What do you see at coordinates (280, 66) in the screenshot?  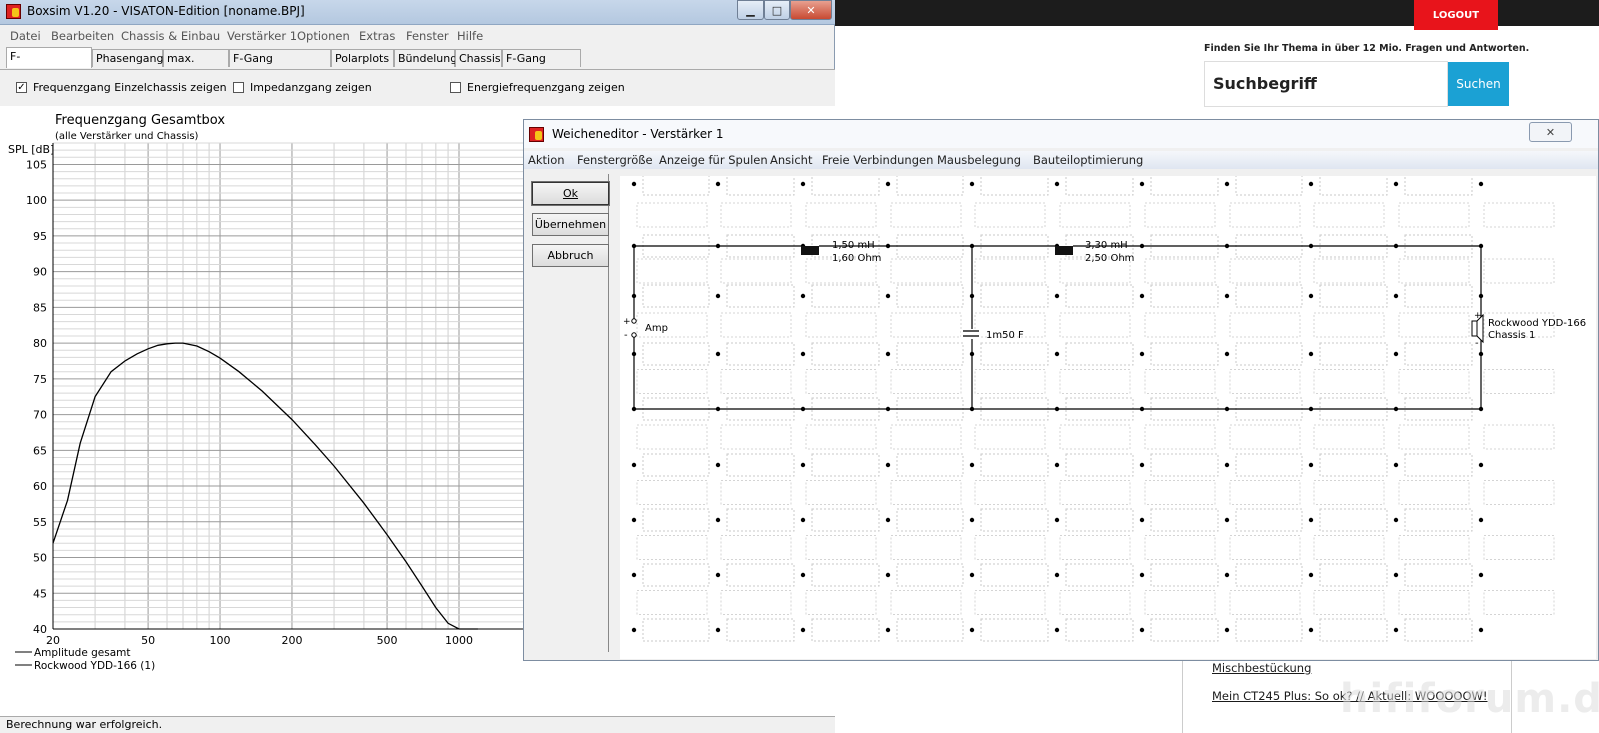 I see `tab-fgang-richtungen: F-Gang Richtungen` at bounding box center [280, 66].